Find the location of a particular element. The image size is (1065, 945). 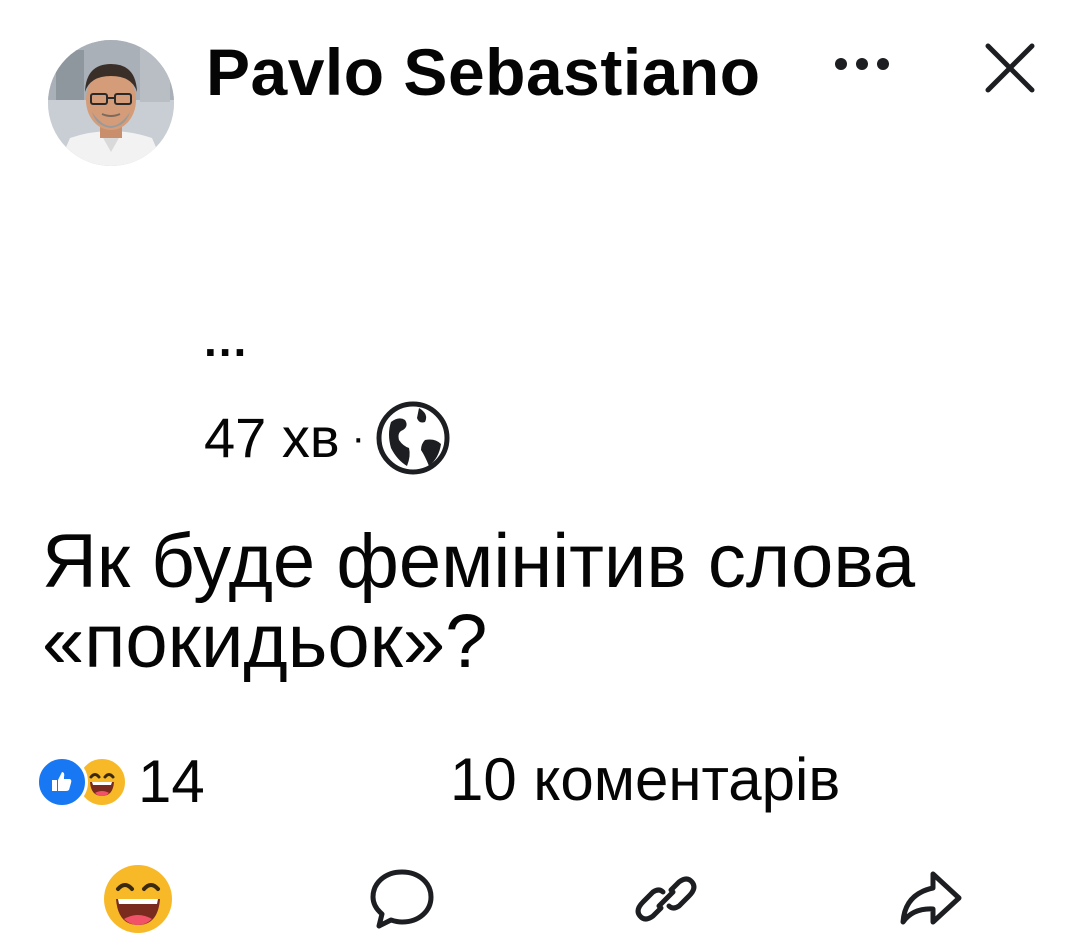

more-options-button is located at coordinates (862, 64).